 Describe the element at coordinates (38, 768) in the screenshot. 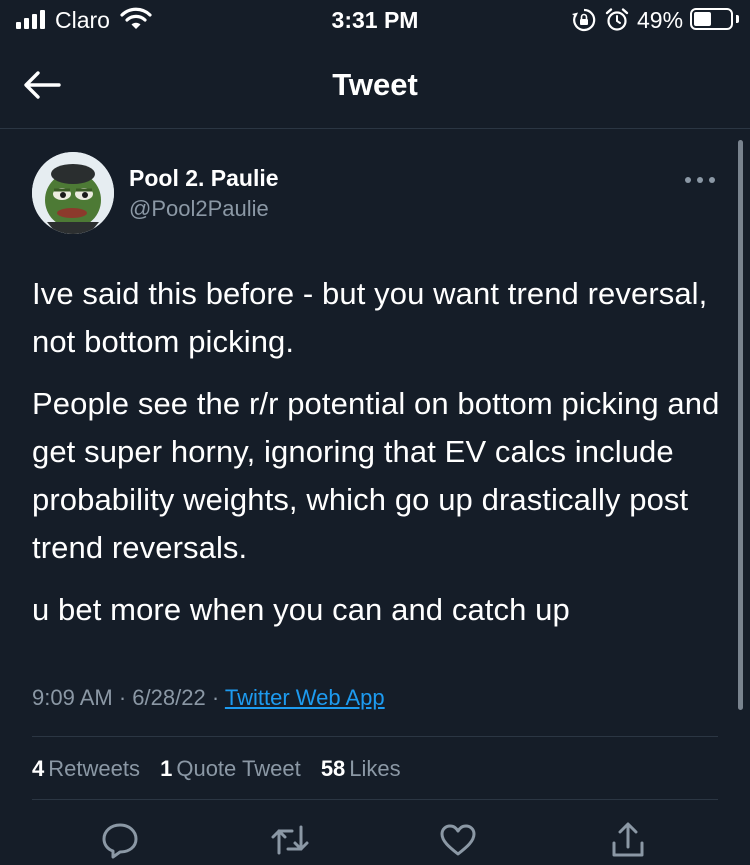

I see `retweets-count: 4` at that location.